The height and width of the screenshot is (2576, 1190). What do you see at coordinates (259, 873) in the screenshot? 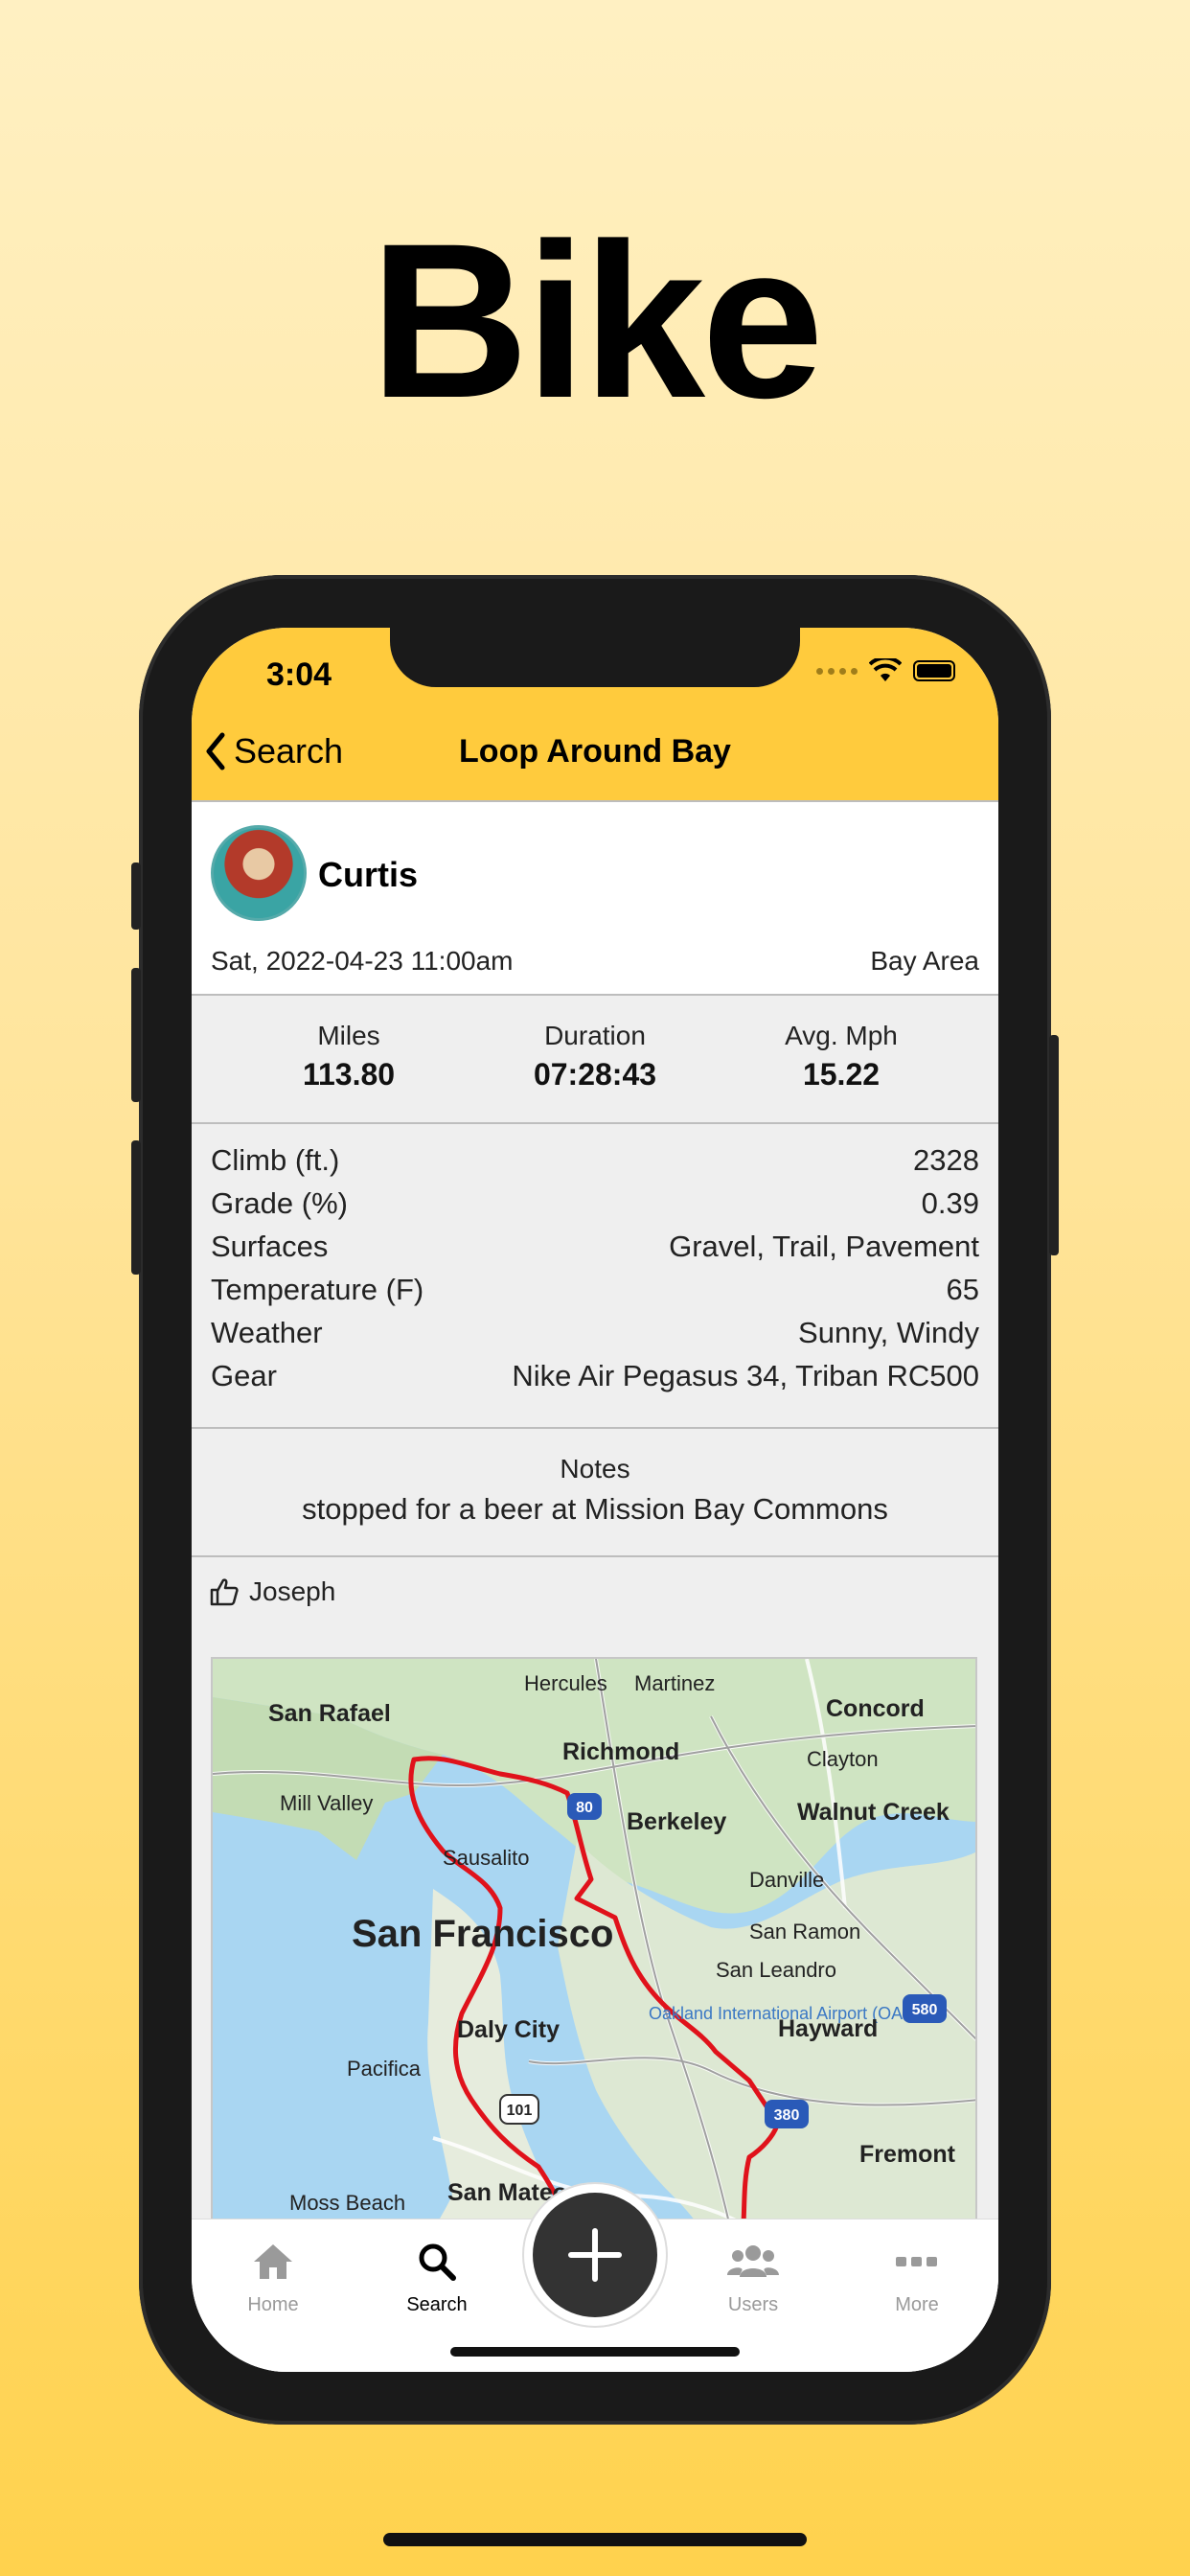
I see `avatar` at bounding box center [259, 873].